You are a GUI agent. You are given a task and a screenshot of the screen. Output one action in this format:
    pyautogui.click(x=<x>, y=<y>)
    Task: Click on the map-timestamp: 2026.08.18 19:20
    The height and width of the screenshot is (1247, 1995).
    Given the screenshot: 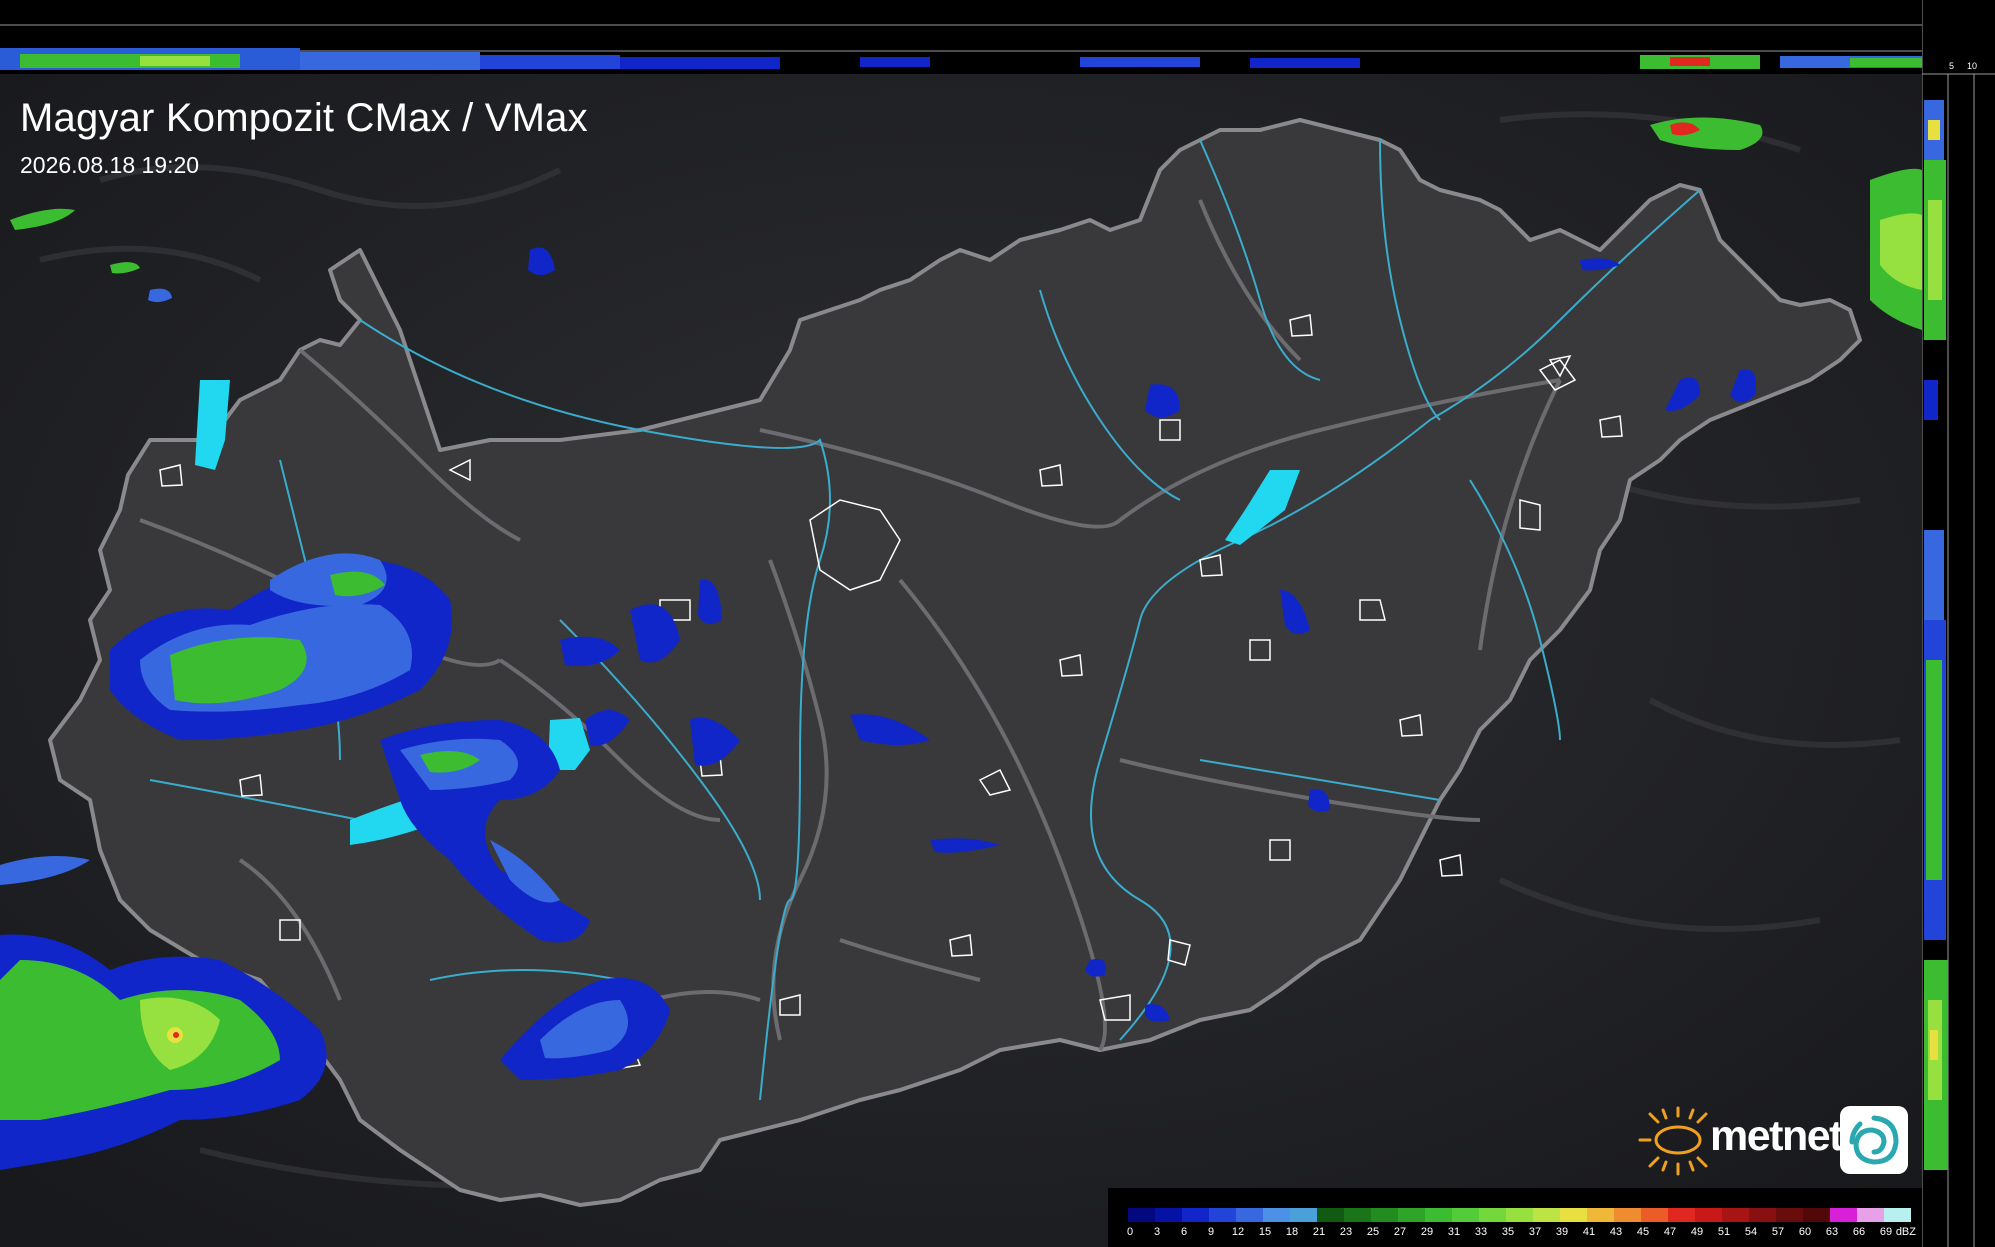 What is the action you would take?
    pyautogui.click(x=110, y=165)
    